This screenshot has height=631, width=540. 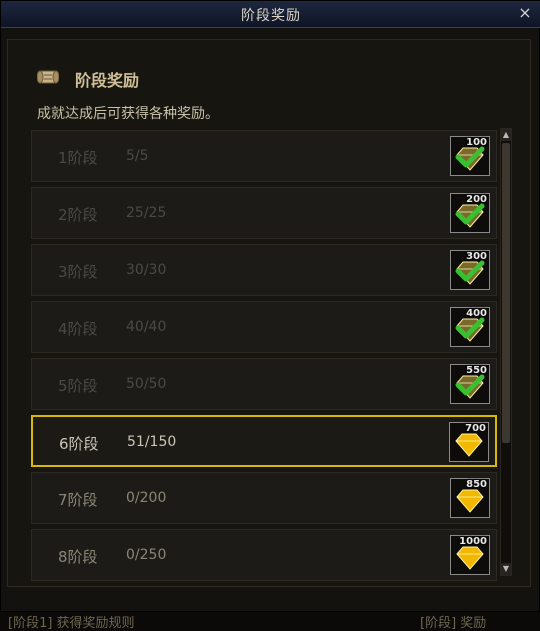 What do you see at coordinates (264, 555) in the screenshot?
I see `stage-row: 8阶段 0/250 1000` at bounding box center [264, 555].